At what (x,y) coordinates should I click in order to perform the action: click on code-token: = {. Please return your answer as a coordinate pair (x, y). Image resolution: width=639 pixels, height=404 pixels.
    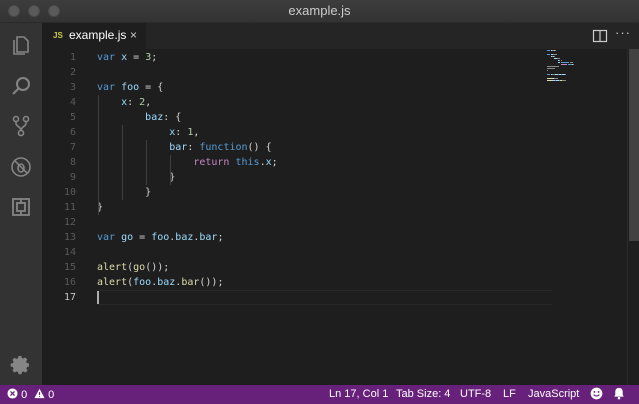
    Looking at the image, I should click on (151, 87).